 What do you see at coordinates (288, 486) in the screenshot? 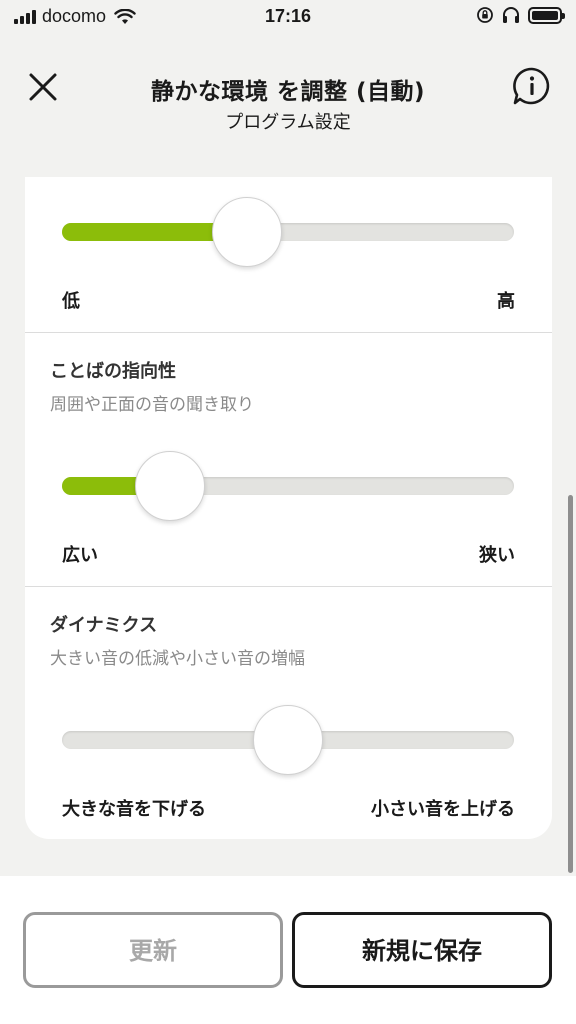
I see `speech-directionality-slider` at bounding box center [288, 486].